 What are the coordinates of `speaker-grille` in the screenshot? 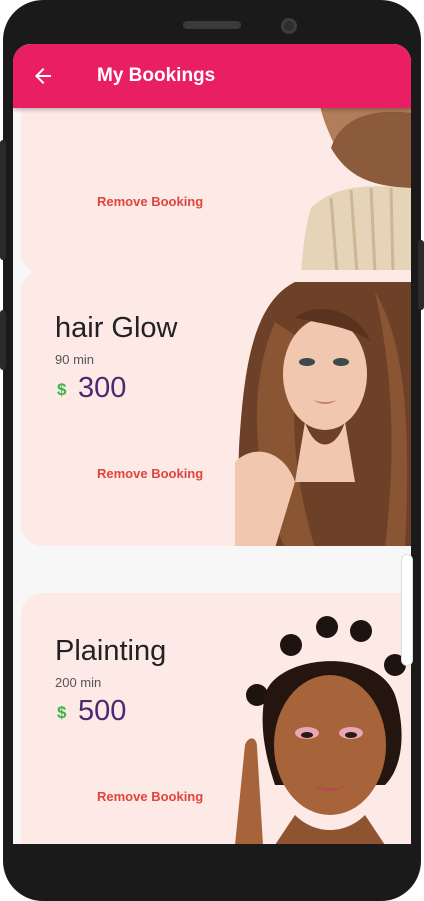 It's located at (212, 25).